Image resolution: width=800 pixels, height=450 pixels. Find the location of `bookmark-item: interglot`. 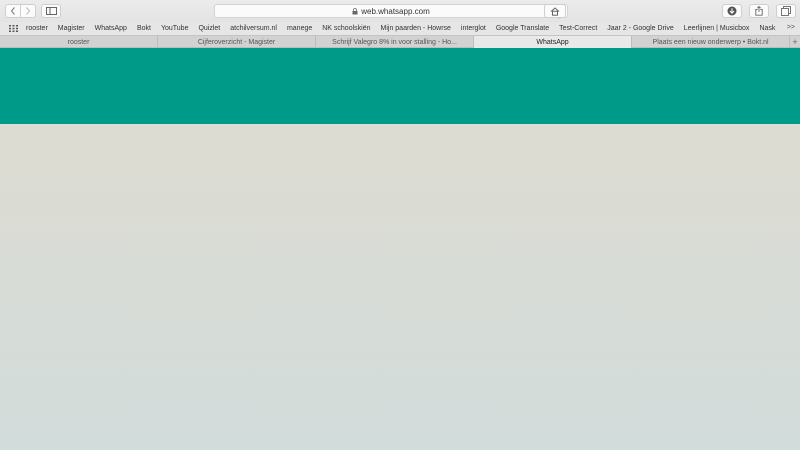

bookmark-item: interglot is located at coordinates (473, 28).